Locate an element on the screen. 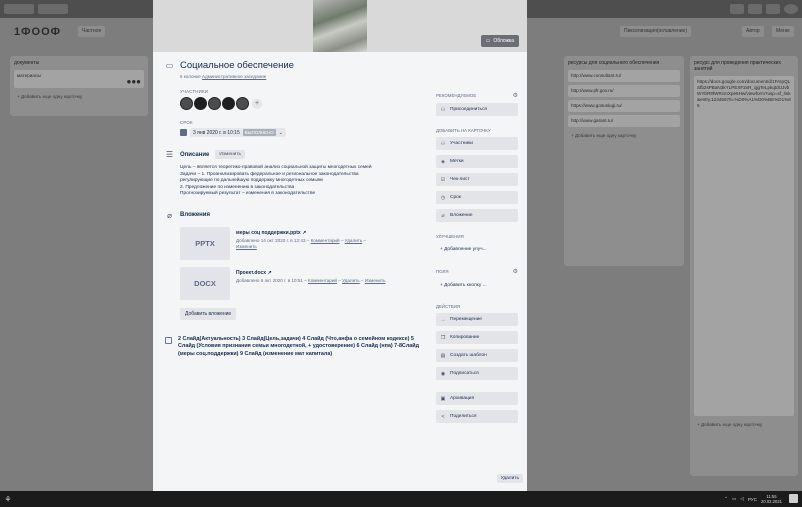  due-date-button: ◷ Срок is located at coordinates (477, 197).